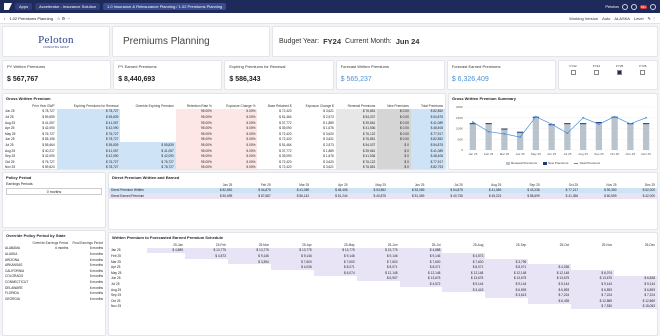 This screenshot has height=336, width=660. Describe the element at coordinates (612, 6) in the screenshot. I see `user-menu: Peloton` at that location.